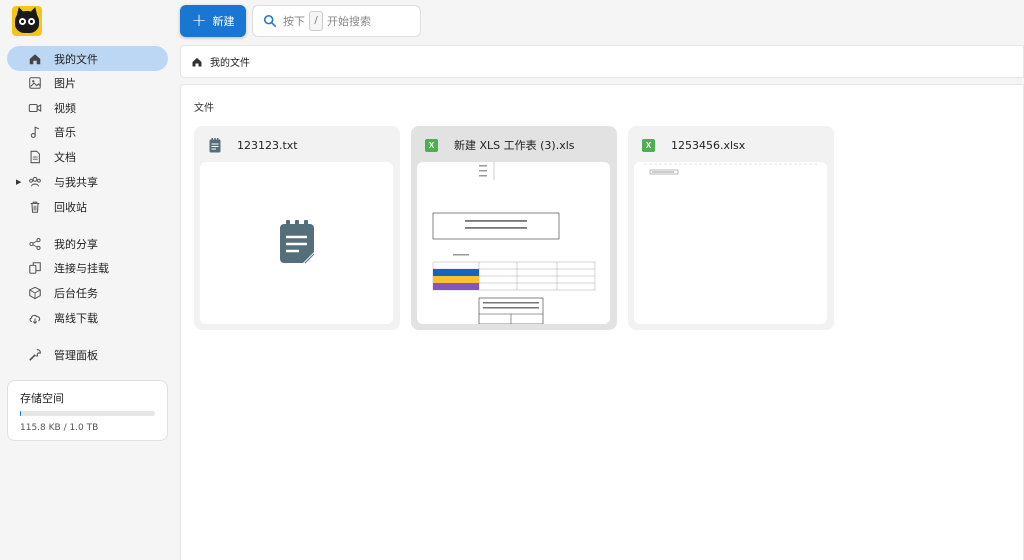 This screenshot has height=560, width=1024. Describe the element at coordinates (294, 21) in the screenshot. I see `search-prefix: 按下` at that location.